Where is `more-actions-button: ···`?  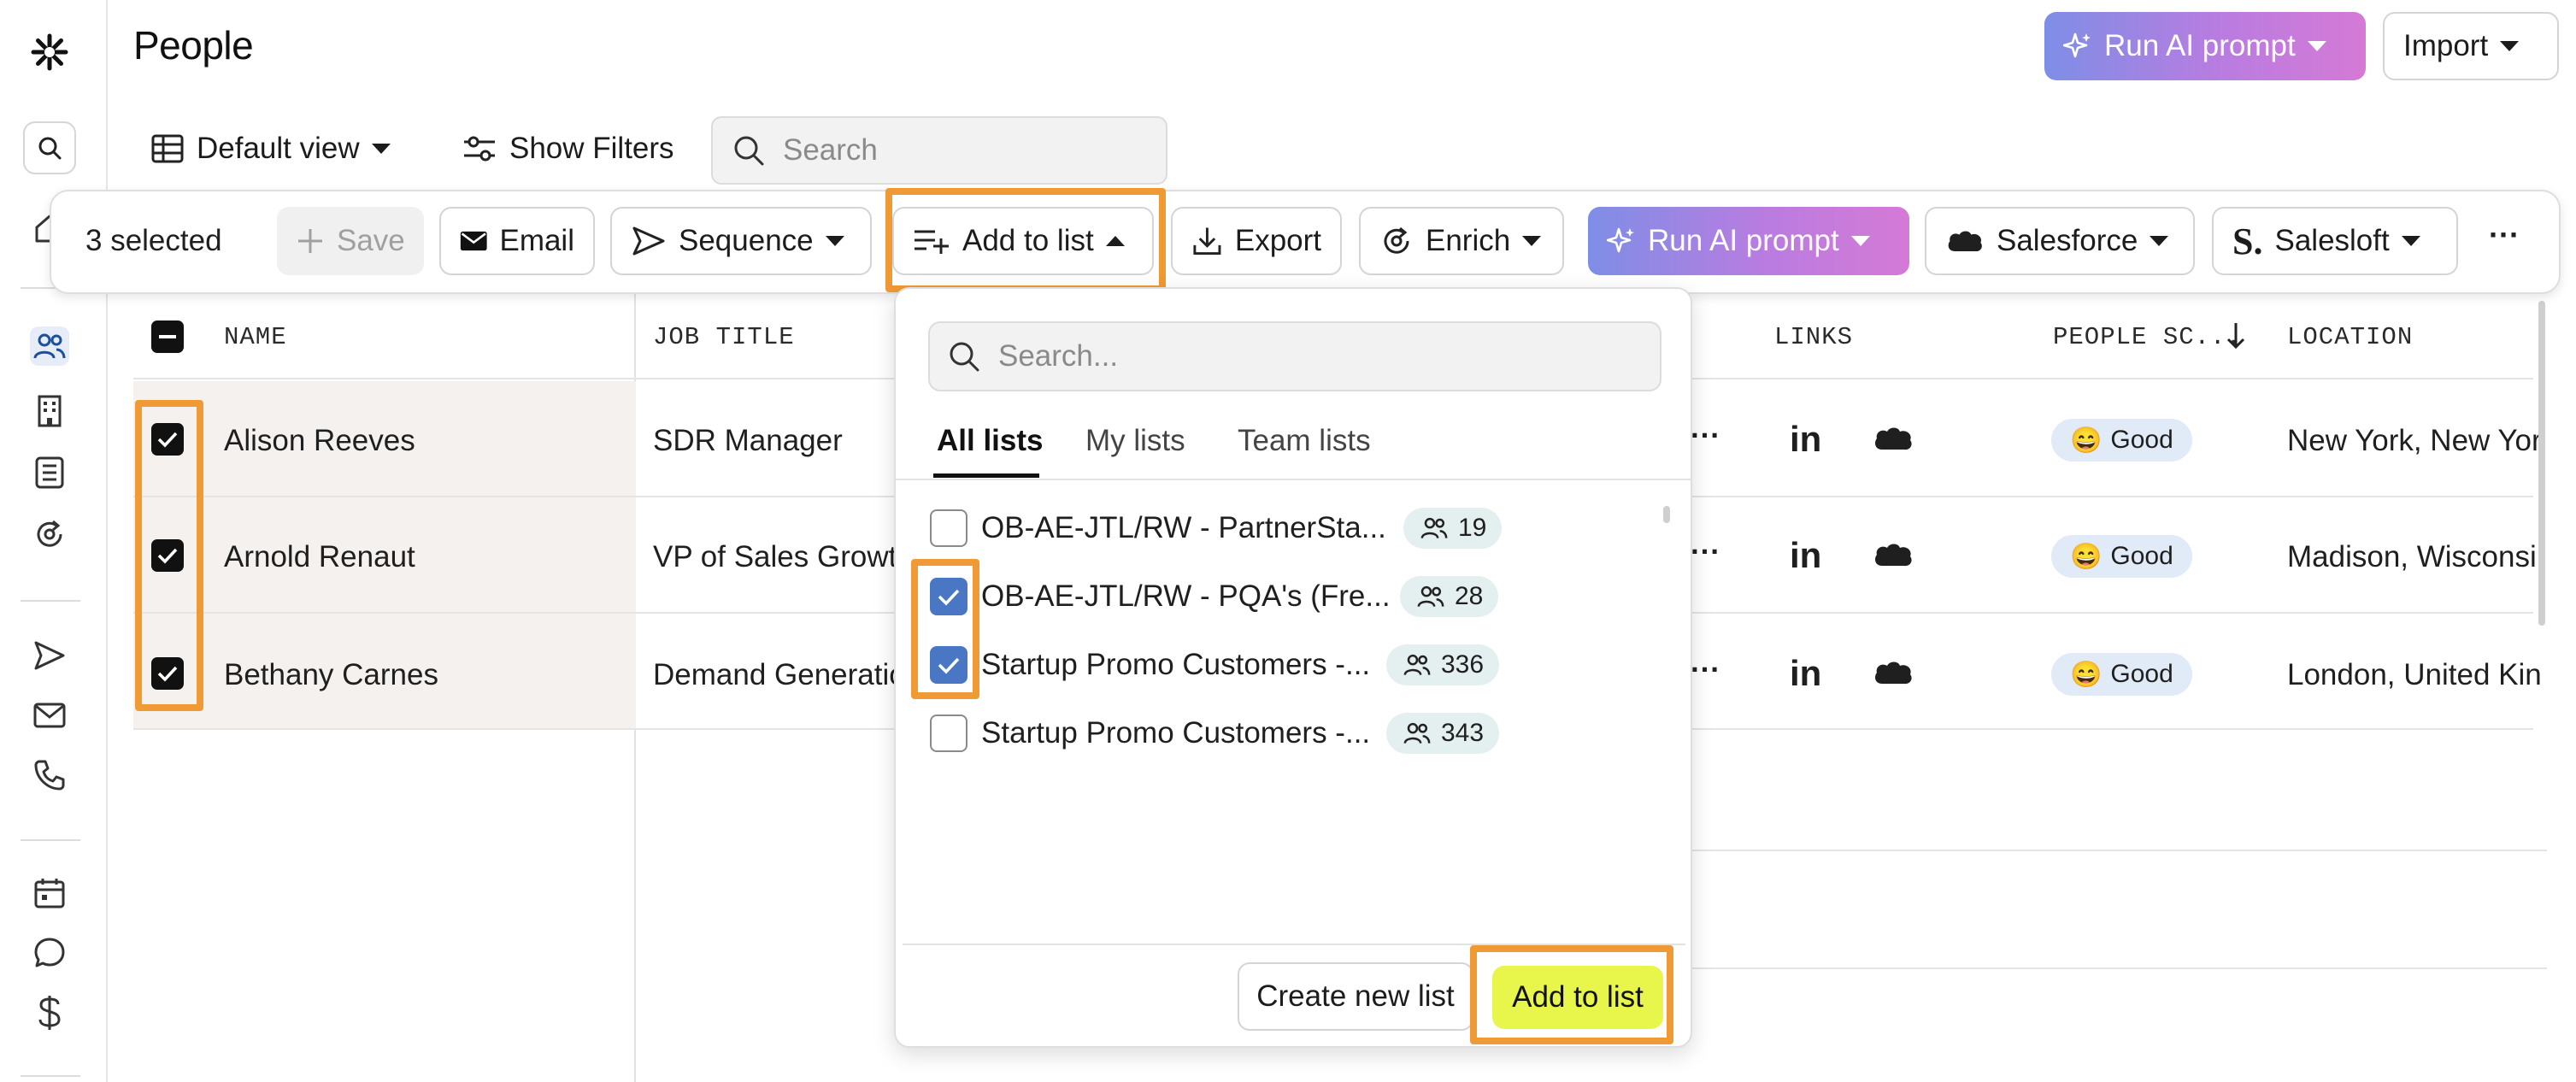 more-actions-button: ··· is located at coordinates (2504, 235).